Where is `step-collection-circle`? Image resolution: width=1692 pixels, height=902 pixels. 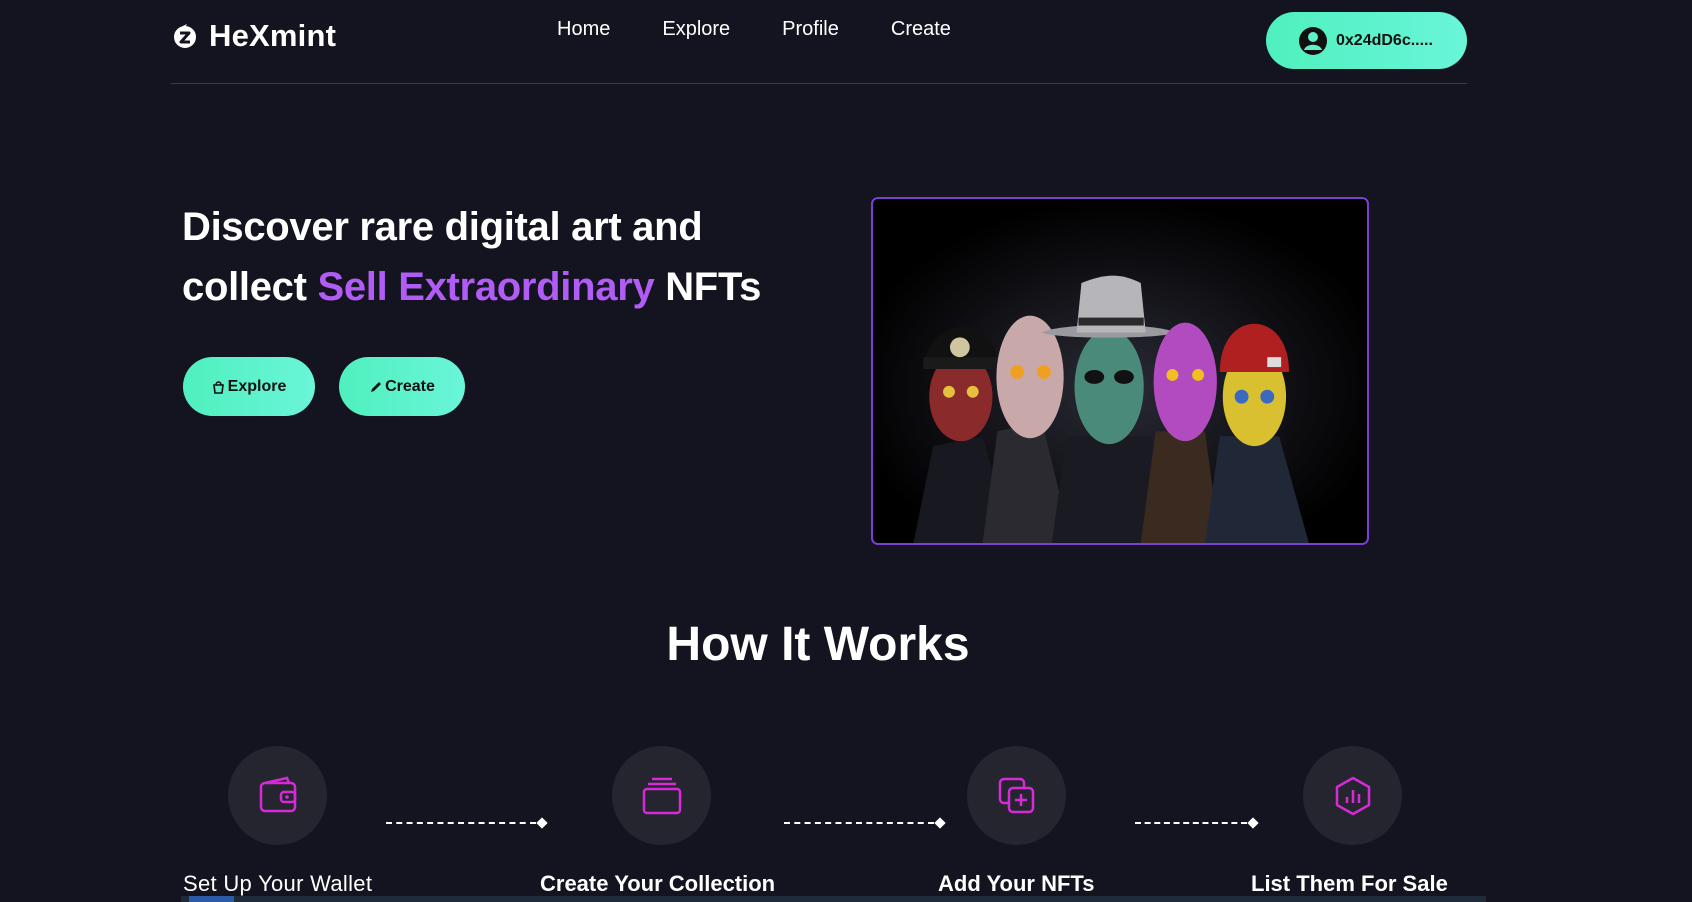 step-collection-circle is located at coordinates (661, 795).